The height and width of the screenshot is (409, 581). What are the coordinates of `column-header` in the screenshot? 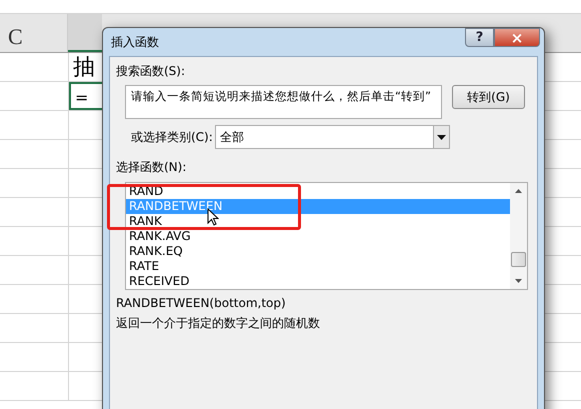 It's located at (85, 33).